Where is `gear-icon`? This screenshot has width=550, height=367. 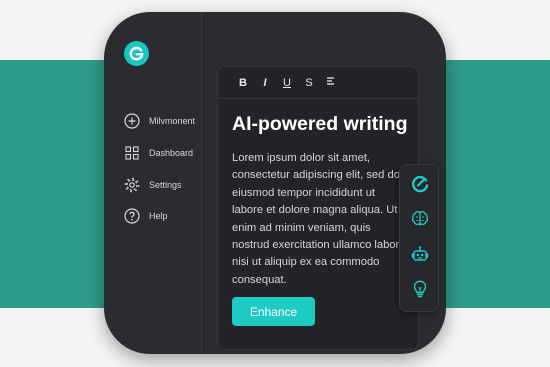 gear-icon is located at coordinates (132, 185).